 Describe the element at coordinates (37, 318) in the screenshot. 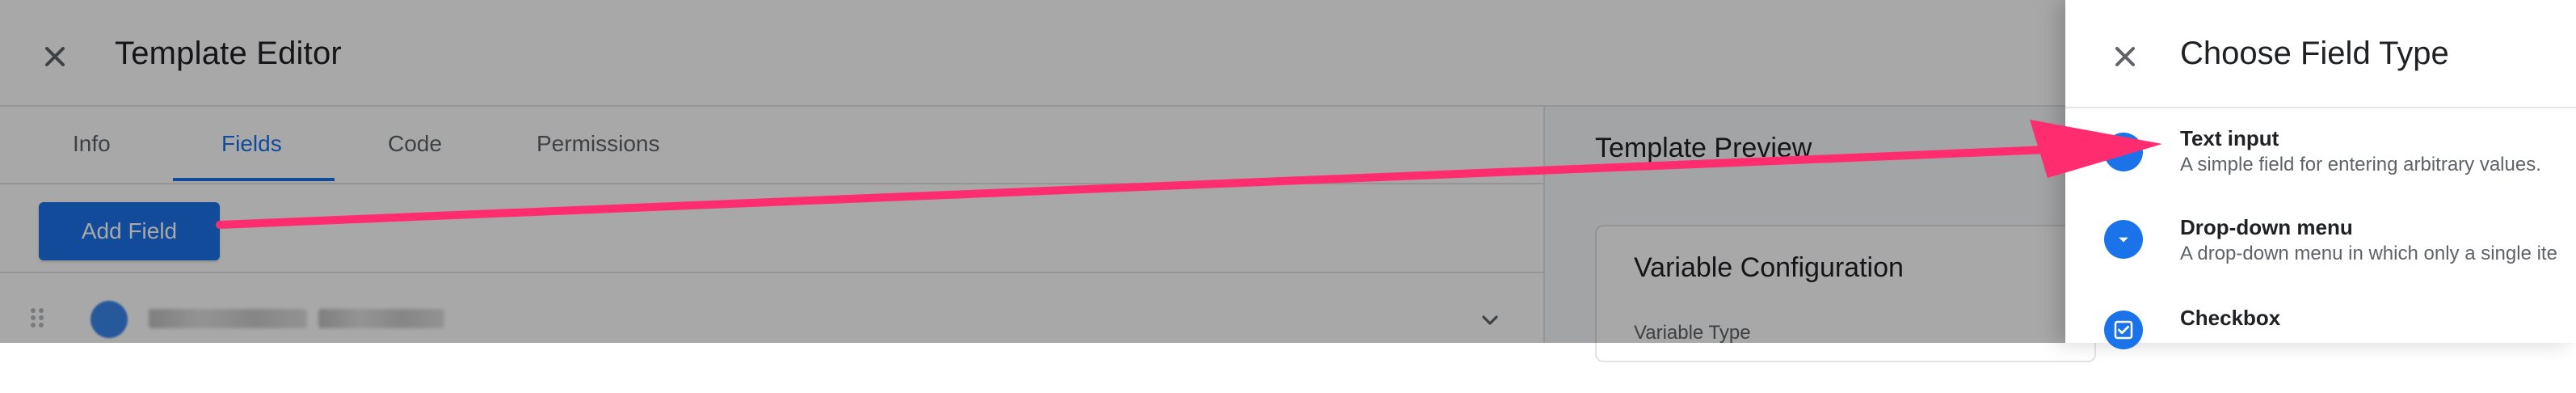

I see `drag-handle-icon` at that location.